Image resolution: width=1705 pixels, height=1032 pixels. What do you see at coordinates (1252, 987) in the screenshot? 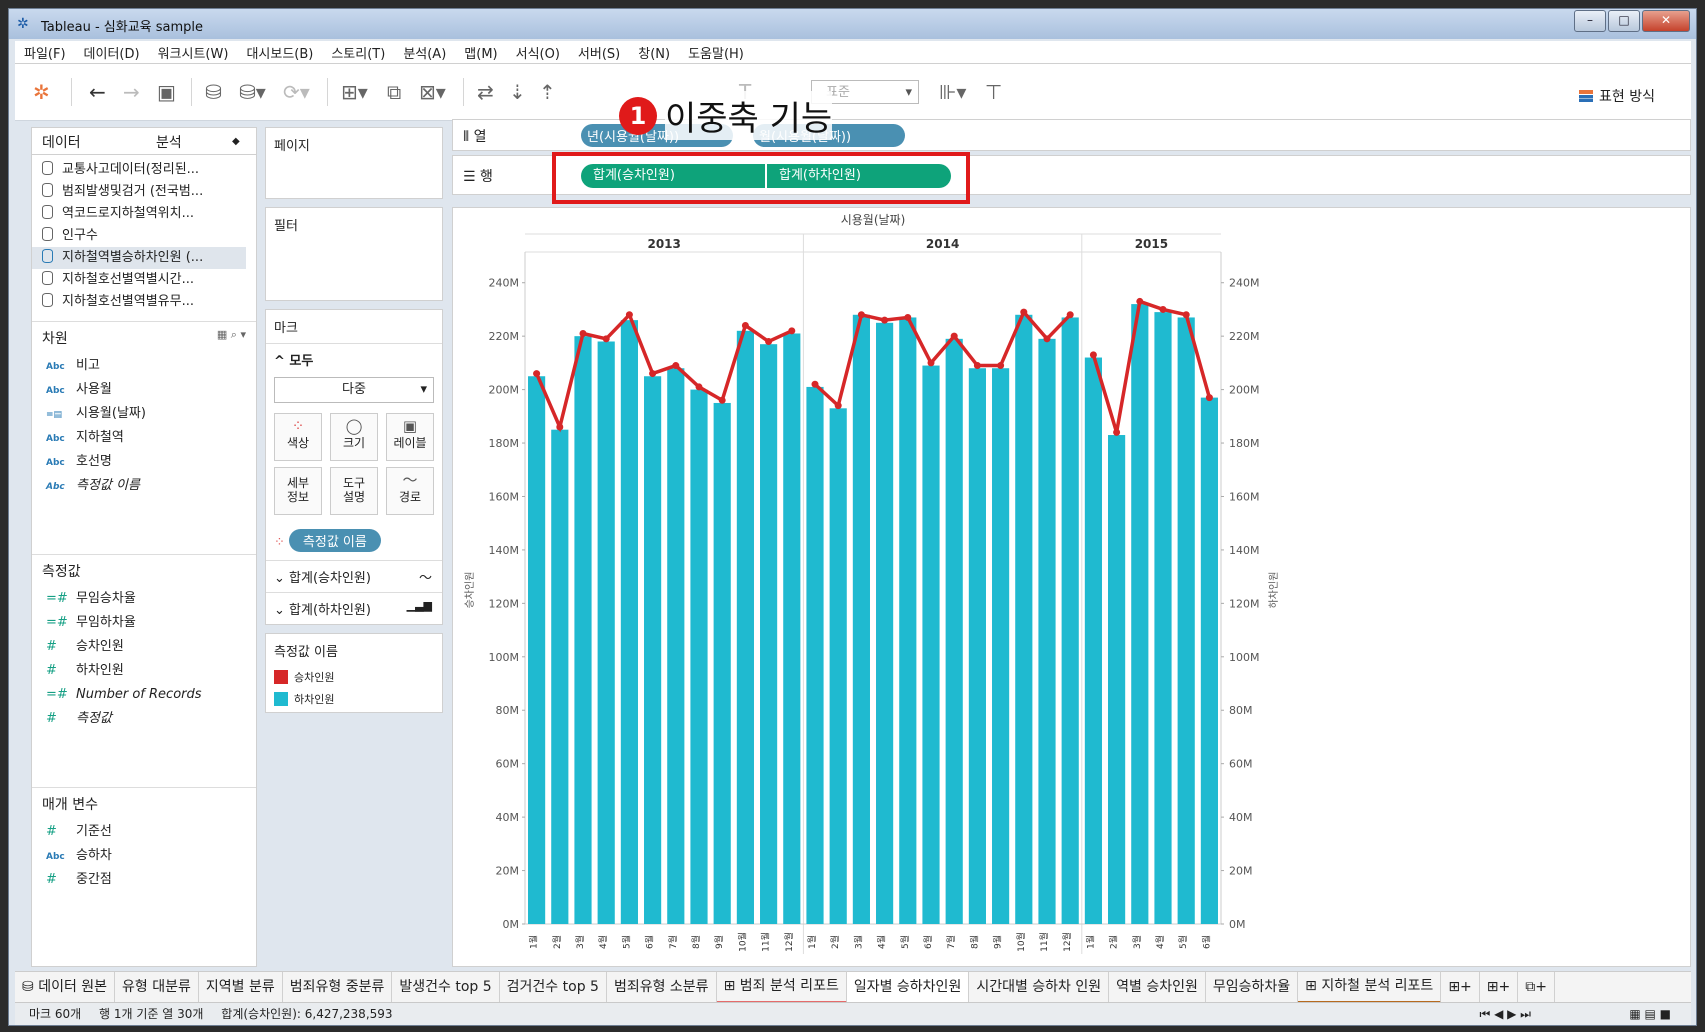
I see `tab-sheet: 무임승하차율` at bounding box center [1252, 987].